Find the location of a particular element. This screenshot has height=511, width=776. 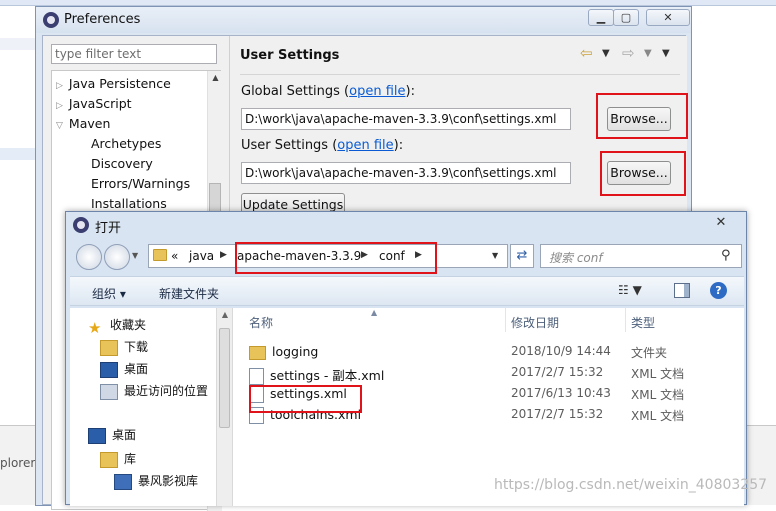

nav-item: 下载 is located at coordinates (124, 349).